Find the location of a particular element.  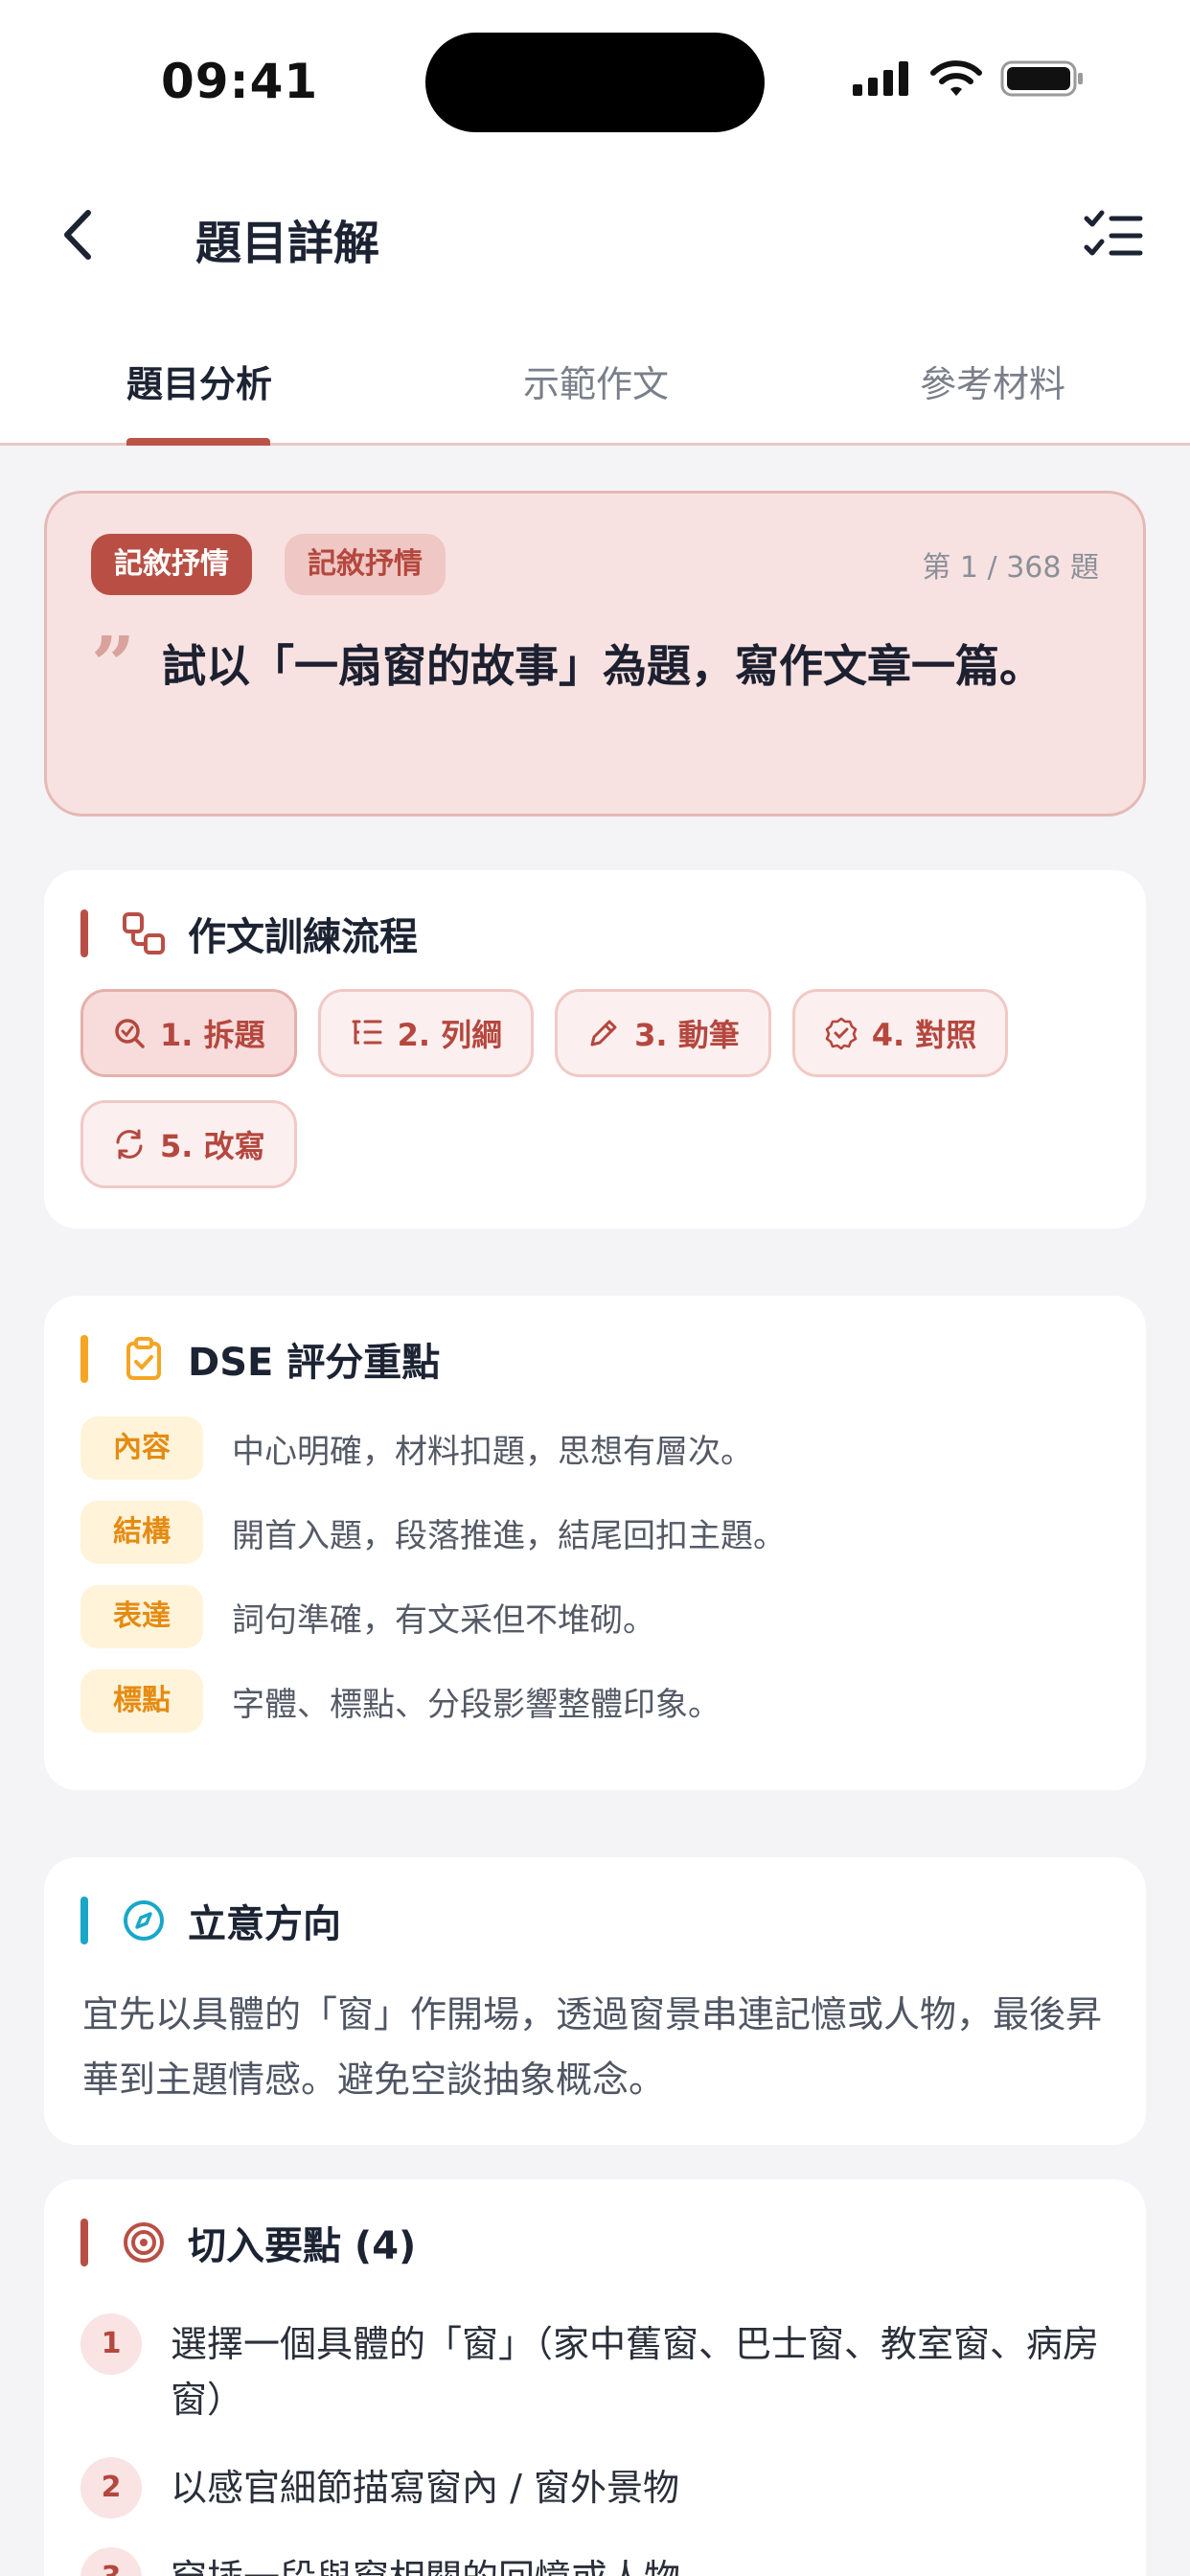

score-row: 標點 字體、標點、分段影響整體印象。 is located at coordinates (401, 1701).